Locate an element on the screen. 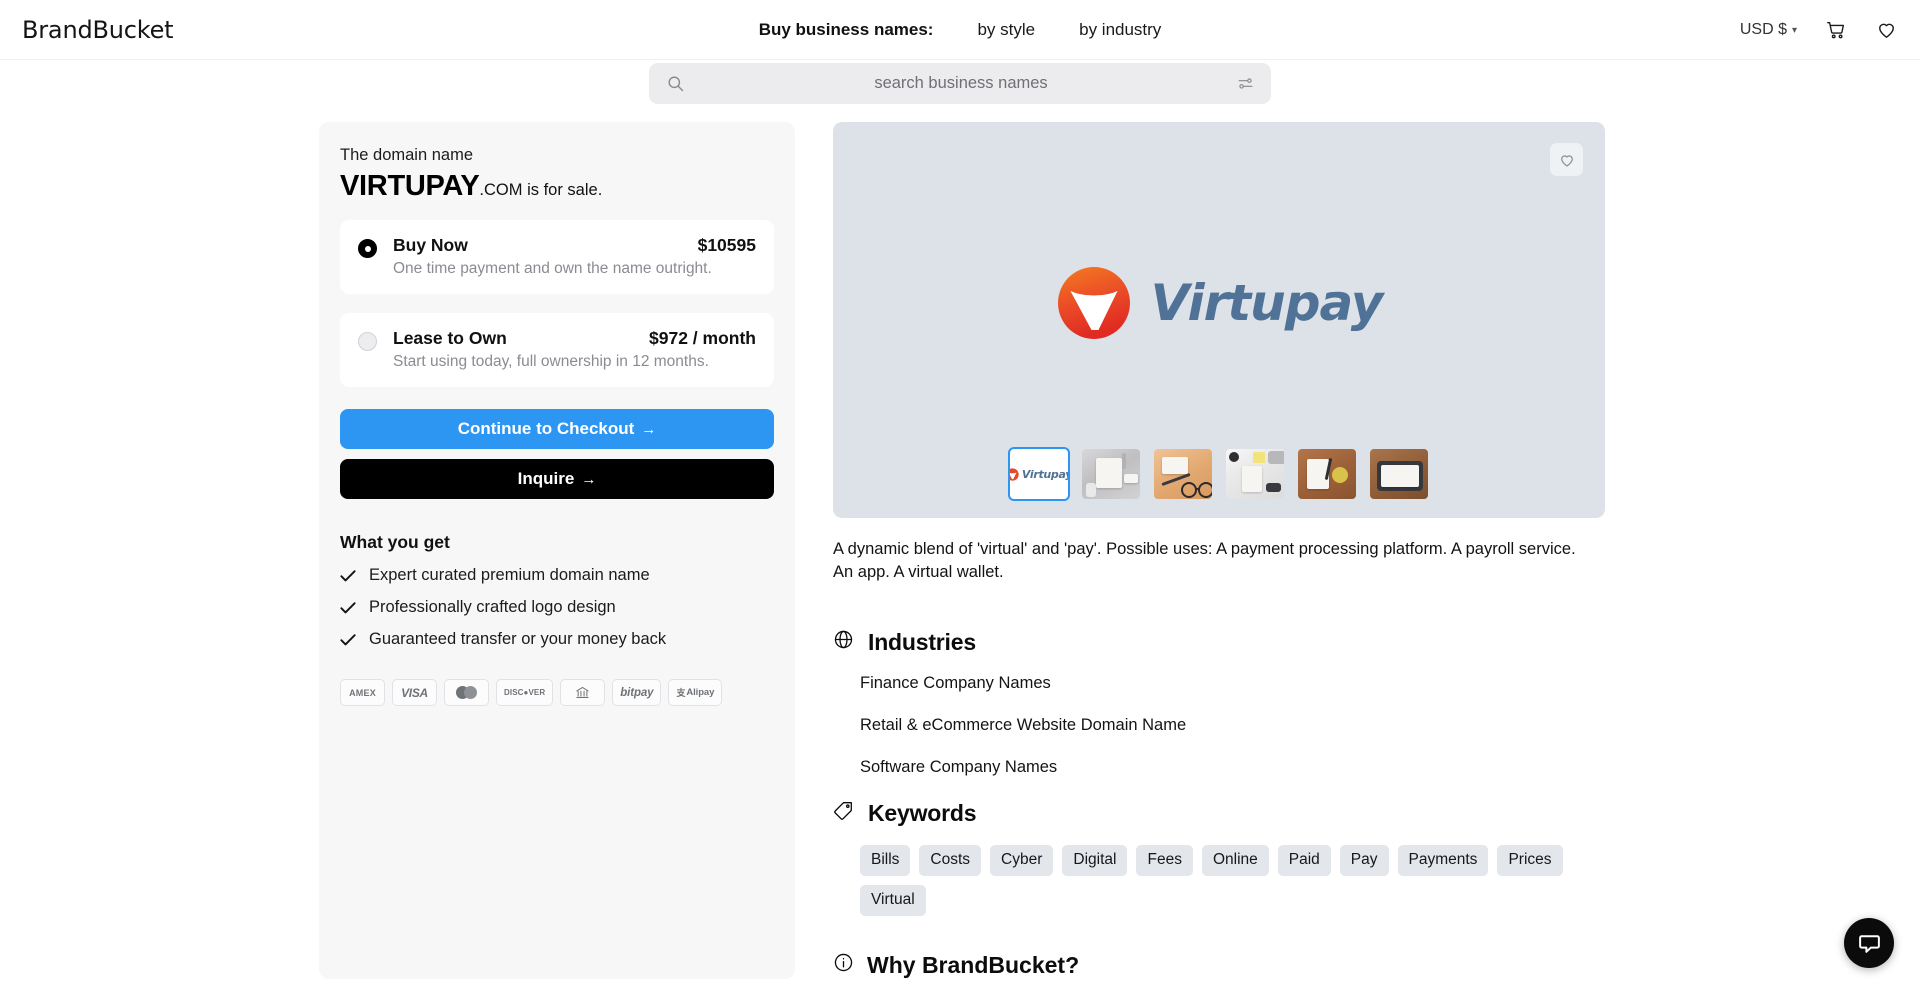 The width and height of the screenshot is (1920, 993). thumbnail-logo: Virtupay is located at coordinates (1039, 474).